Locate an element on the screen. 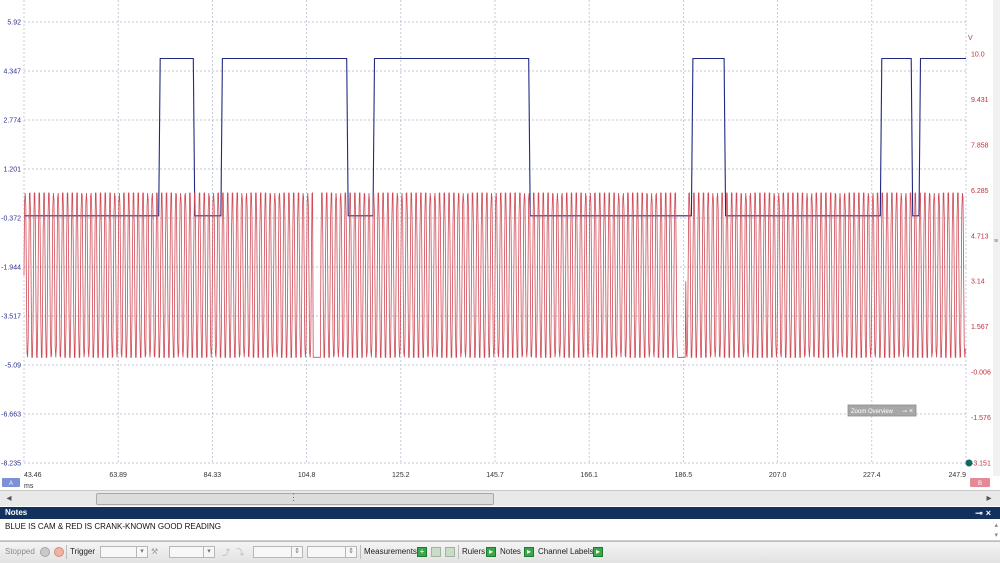  x-axis-unit: ms is located at coordinates (29, 486).